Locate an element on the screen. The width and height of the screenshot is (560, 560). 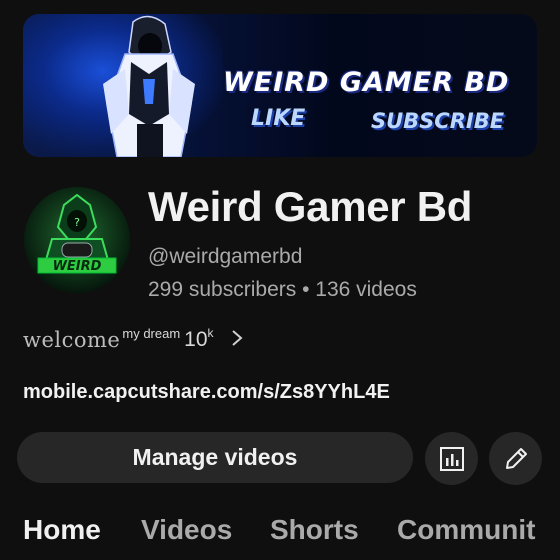
analytics-button is located at coordinates (451, 458).